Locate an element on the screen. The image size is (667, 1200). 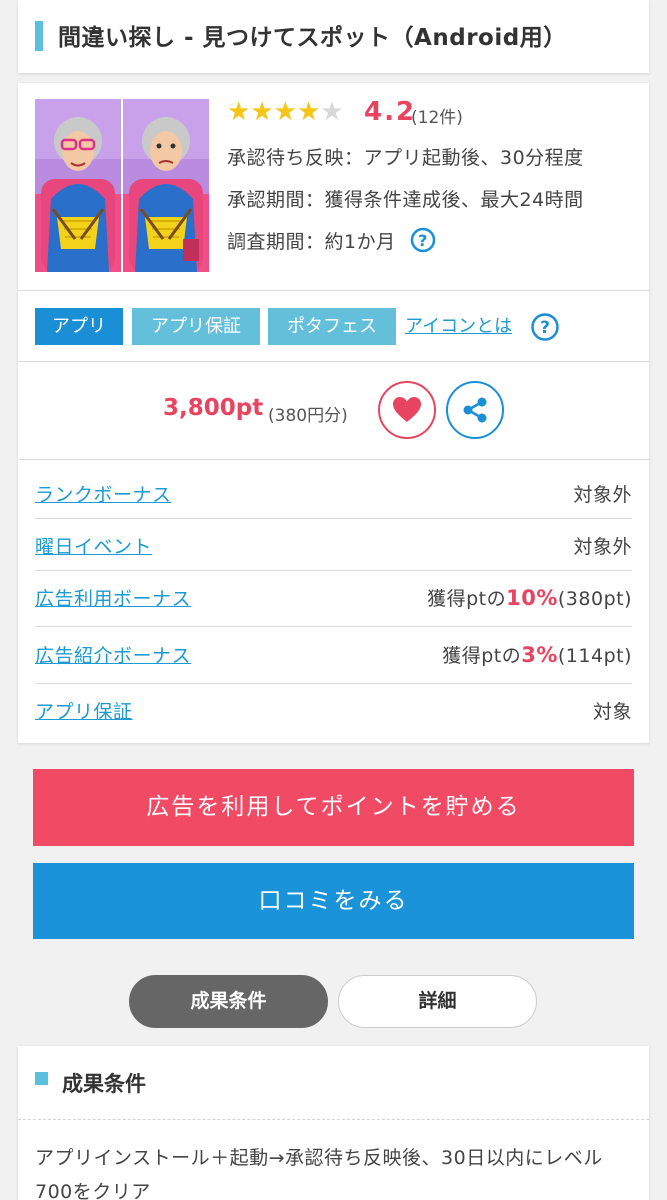
icon-about-link: アイコンとは is located at coordinates (458, 325).